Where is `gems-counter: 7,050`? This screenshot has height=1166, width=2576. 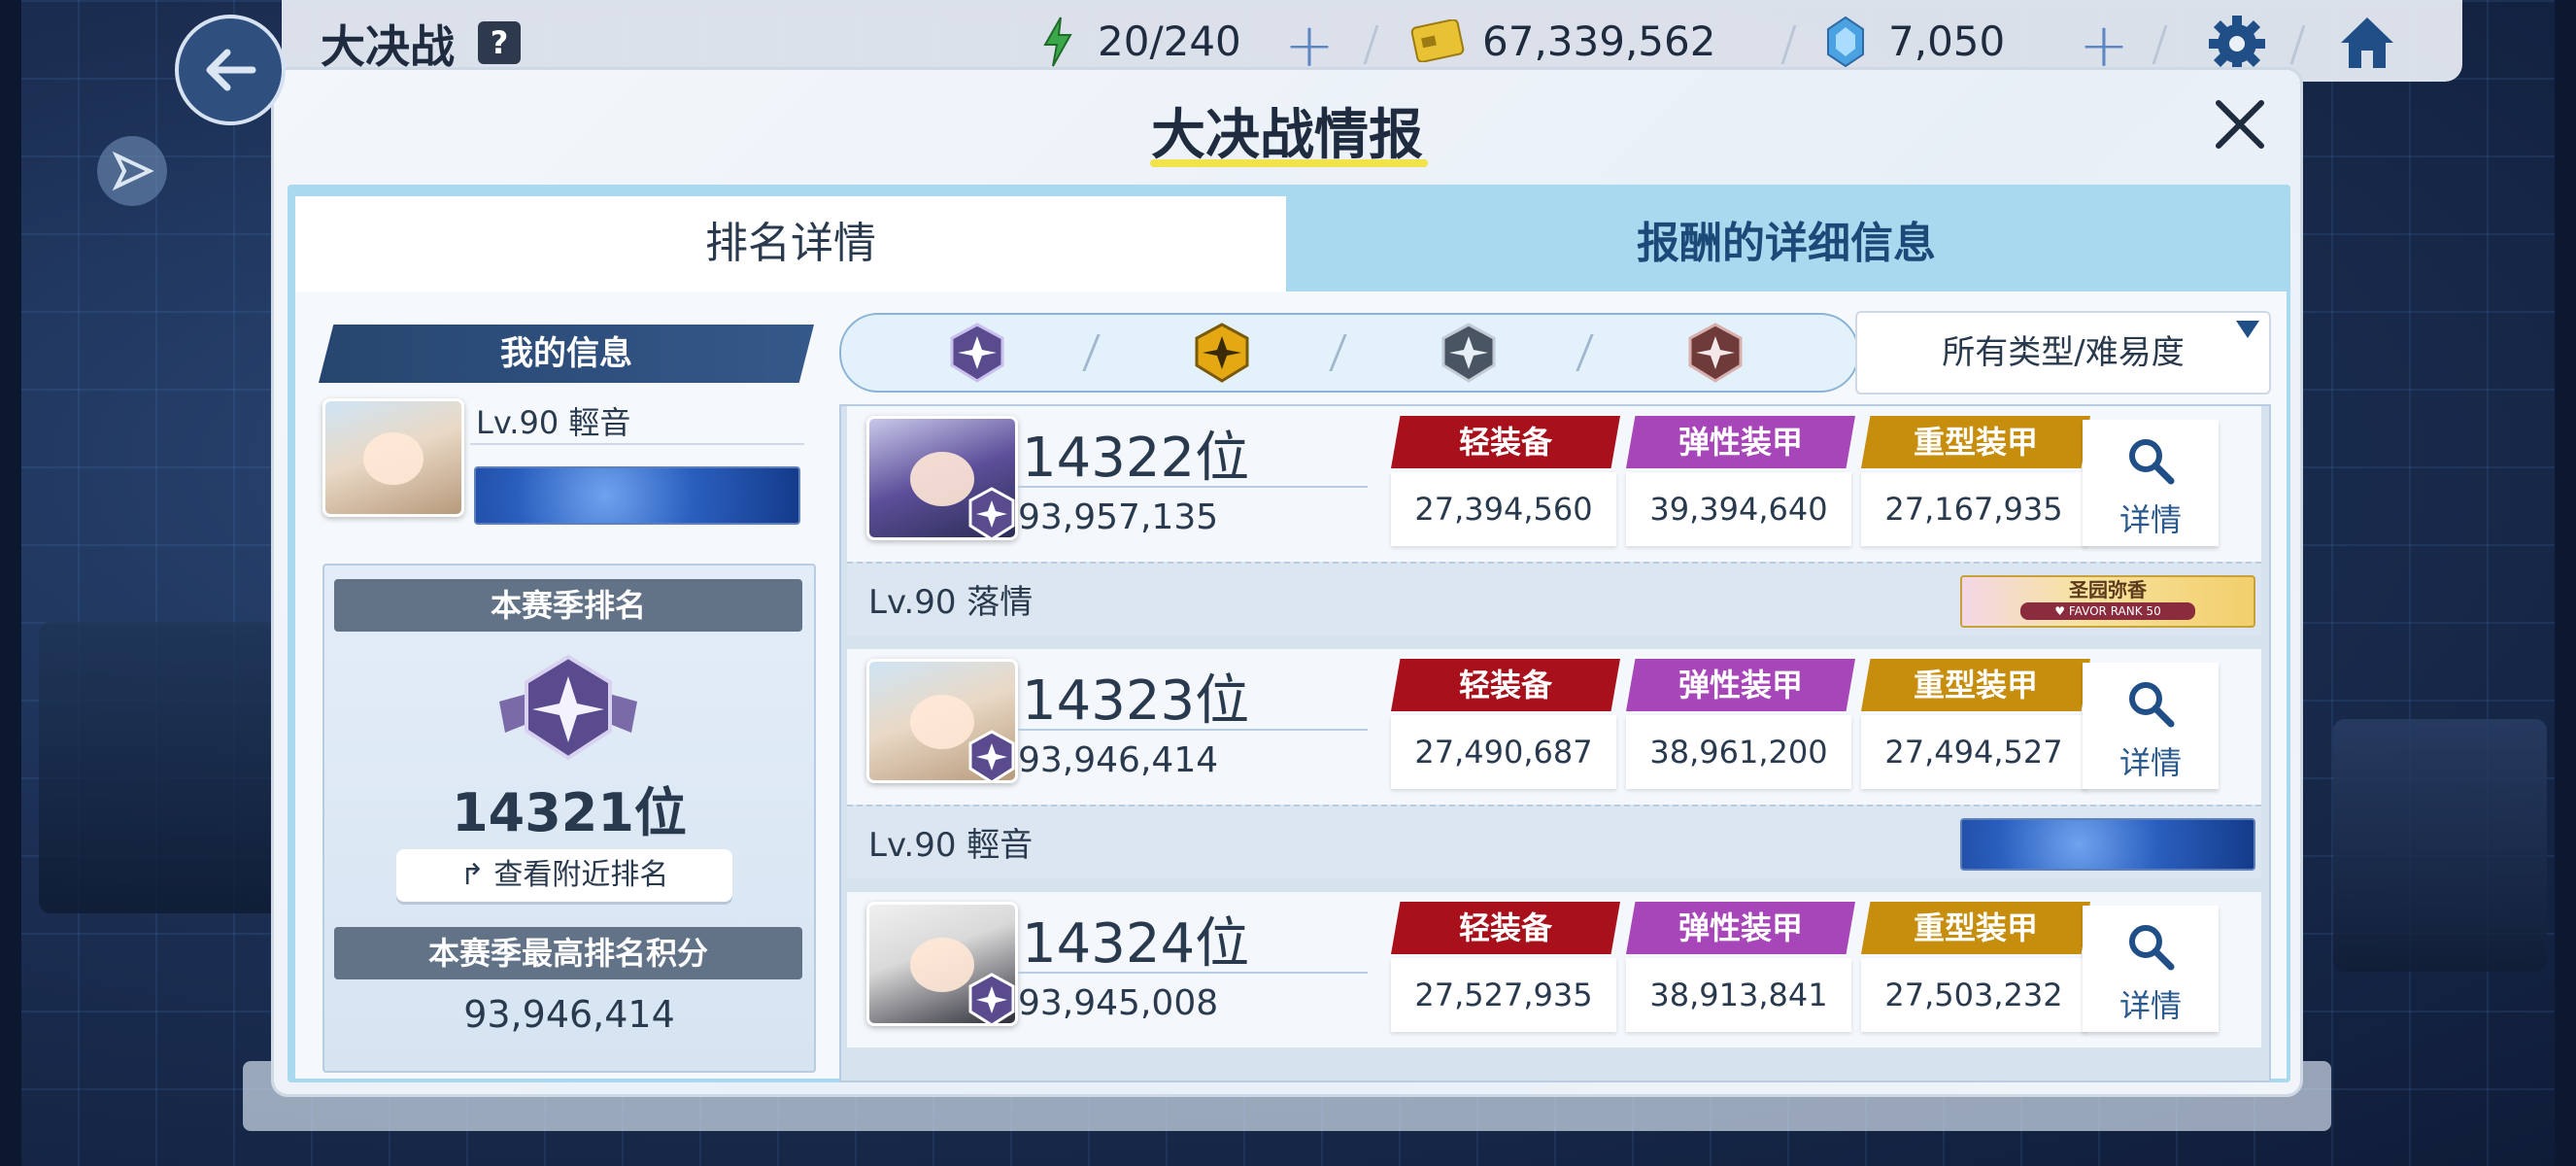
gems-counter: 7,050 is located at coordinates (1947, 41).